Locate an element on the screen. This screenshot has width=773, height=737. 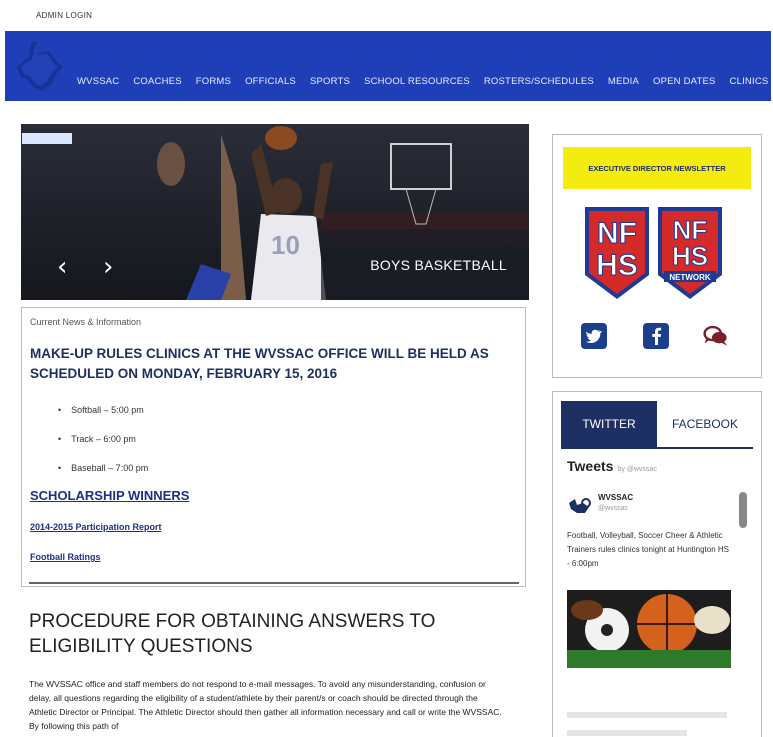
tweets-by-link: by @wvssac is located at coordinates (636, 469).